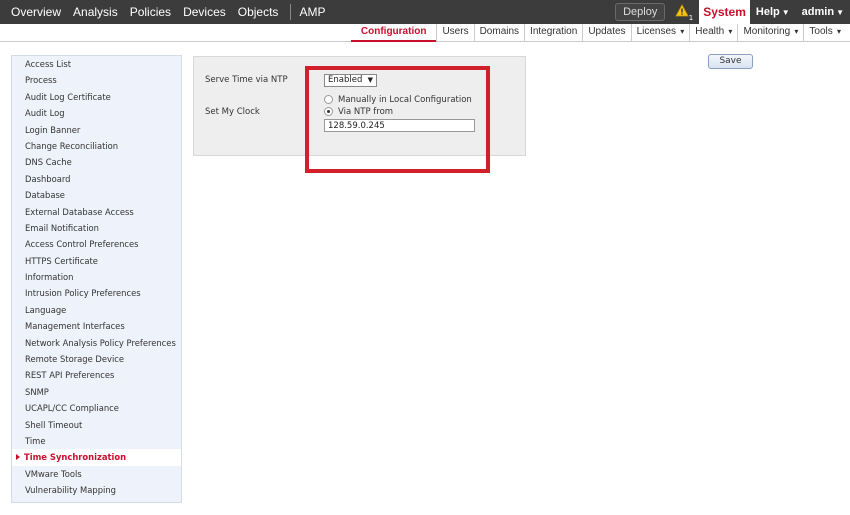 The height and width of the screenshot is (515, 850). What do you see at coordinates (48, 178) in the screenshot?
I see `sidebar-item-label: Dashboard` at bounding box center [48, 178].